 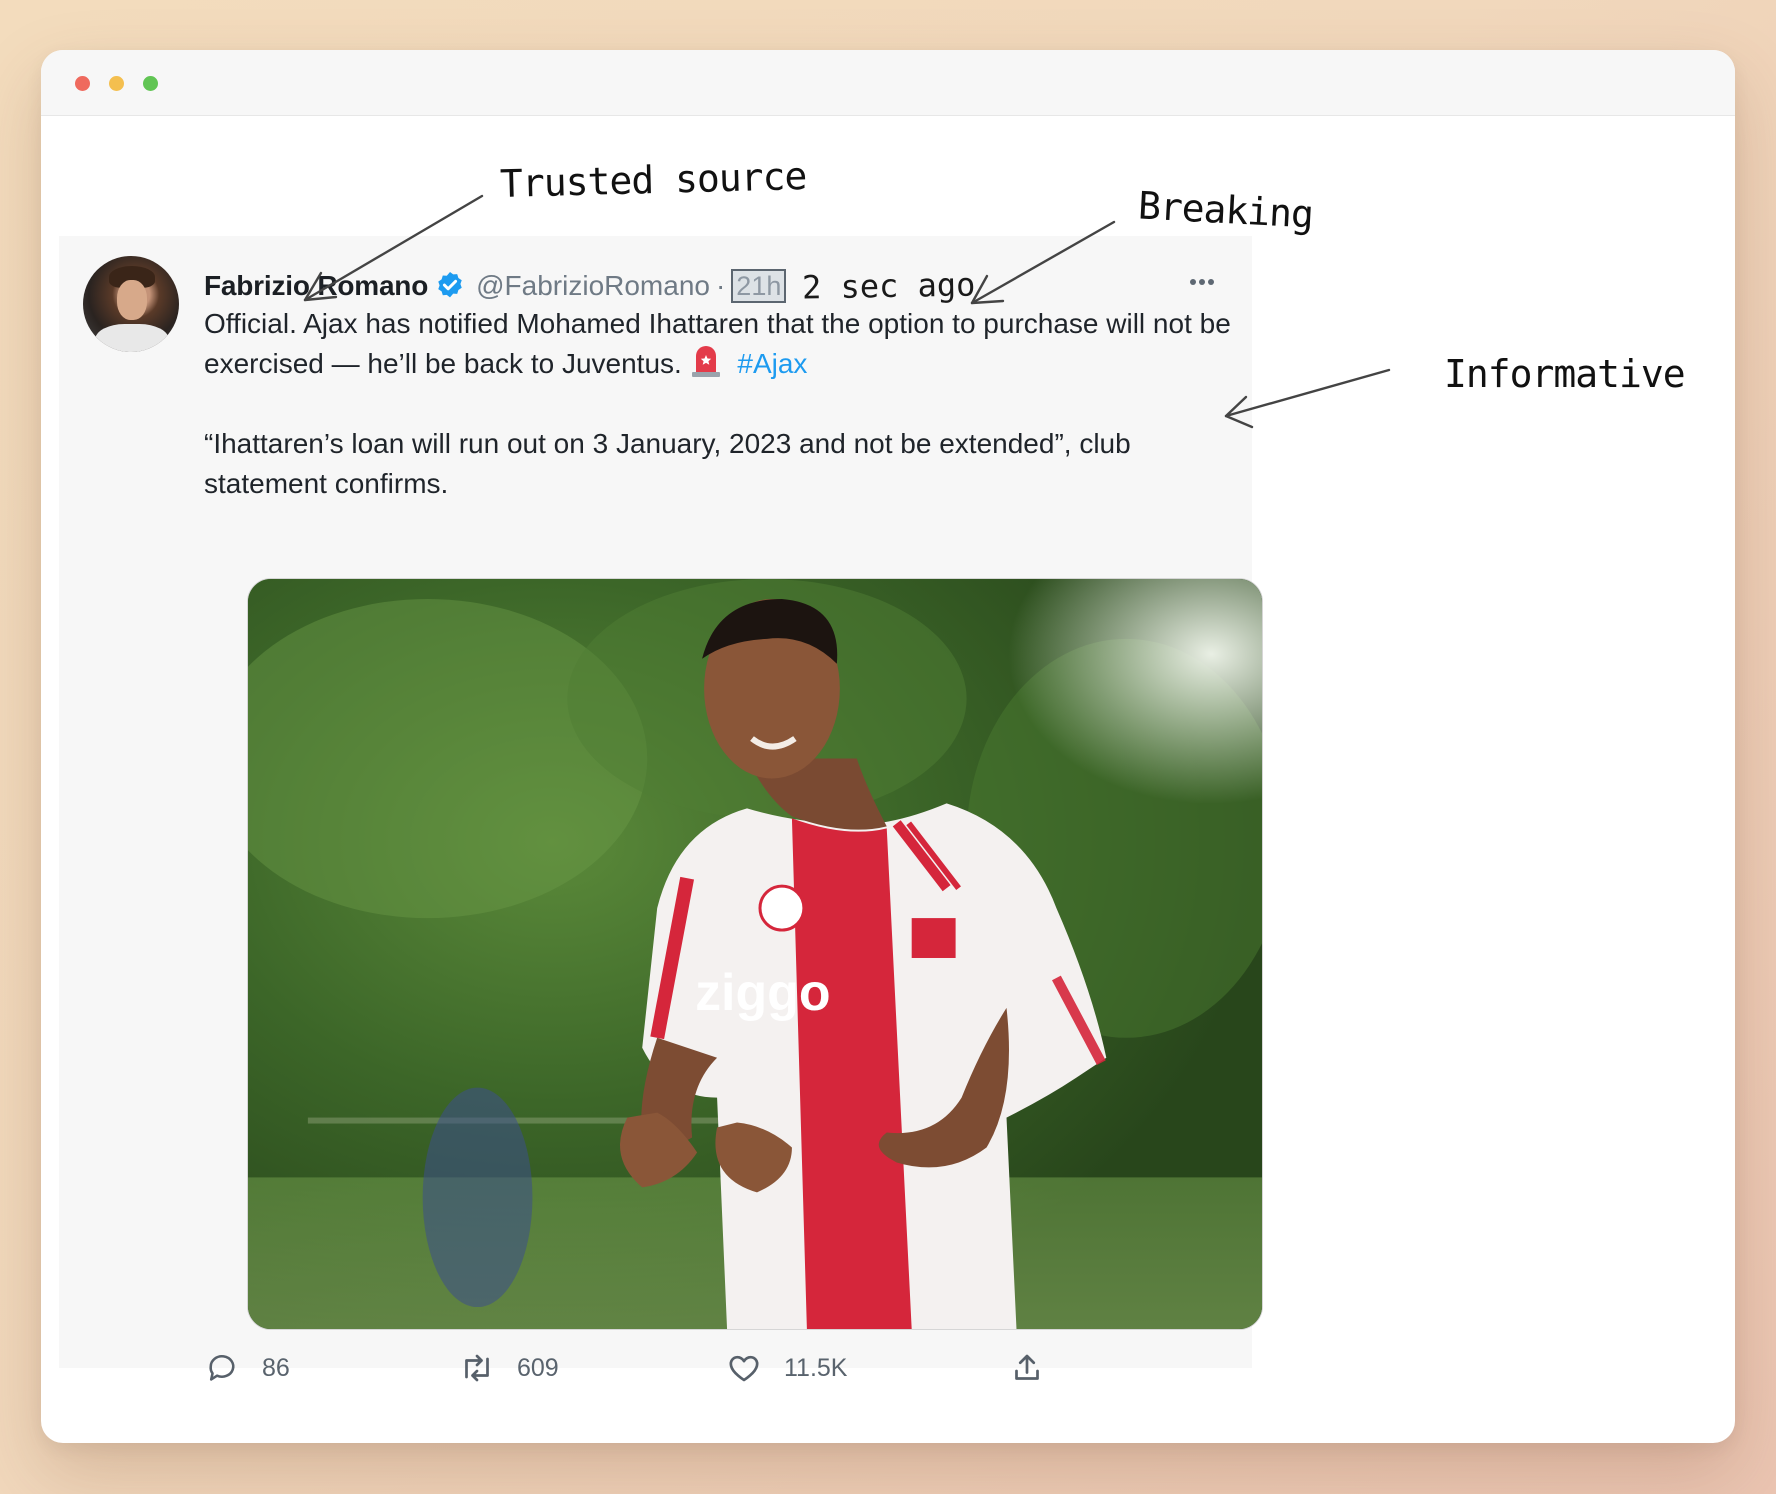 What do you see at coordinates (450, 285) in the screenshot?
I see `verified-badge-icon` at bounding box center [450, 285].